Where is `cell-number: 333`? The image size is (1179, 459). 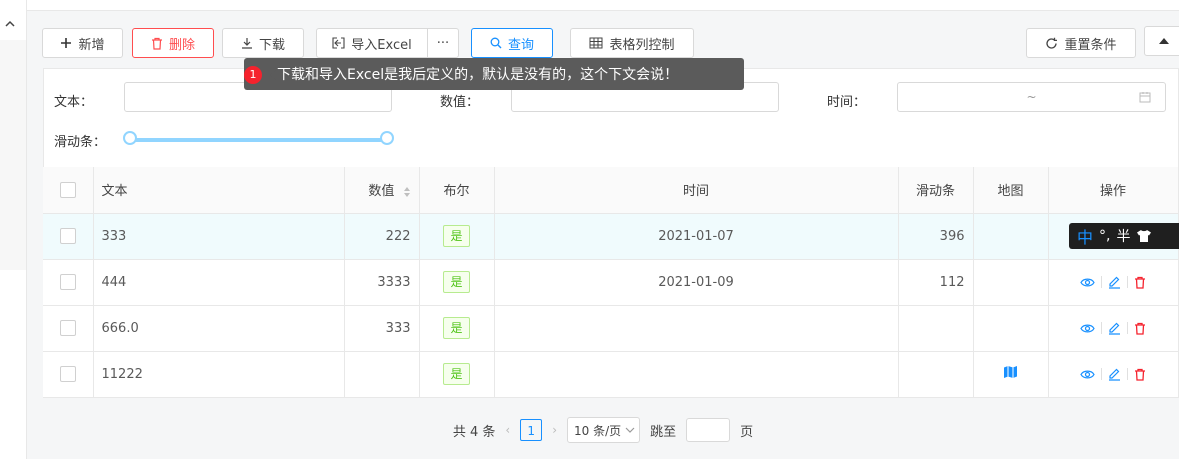 cell-number: 333 is located at coordinates (382, 328).